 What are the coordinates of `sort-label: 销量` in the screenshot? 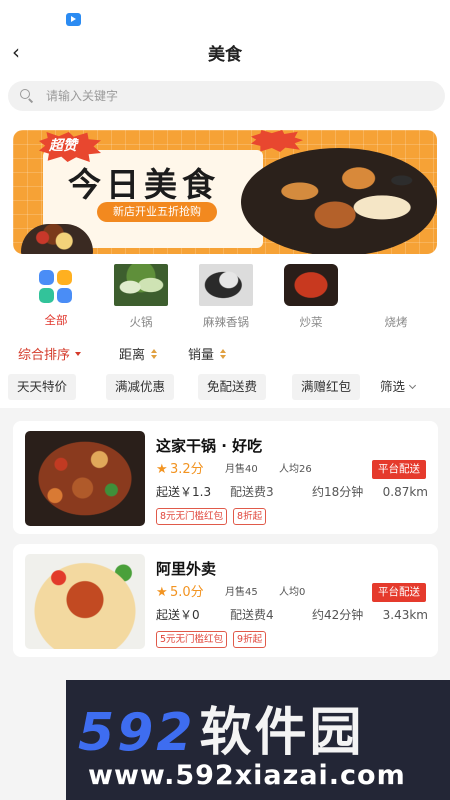 It's located at (201, 355).